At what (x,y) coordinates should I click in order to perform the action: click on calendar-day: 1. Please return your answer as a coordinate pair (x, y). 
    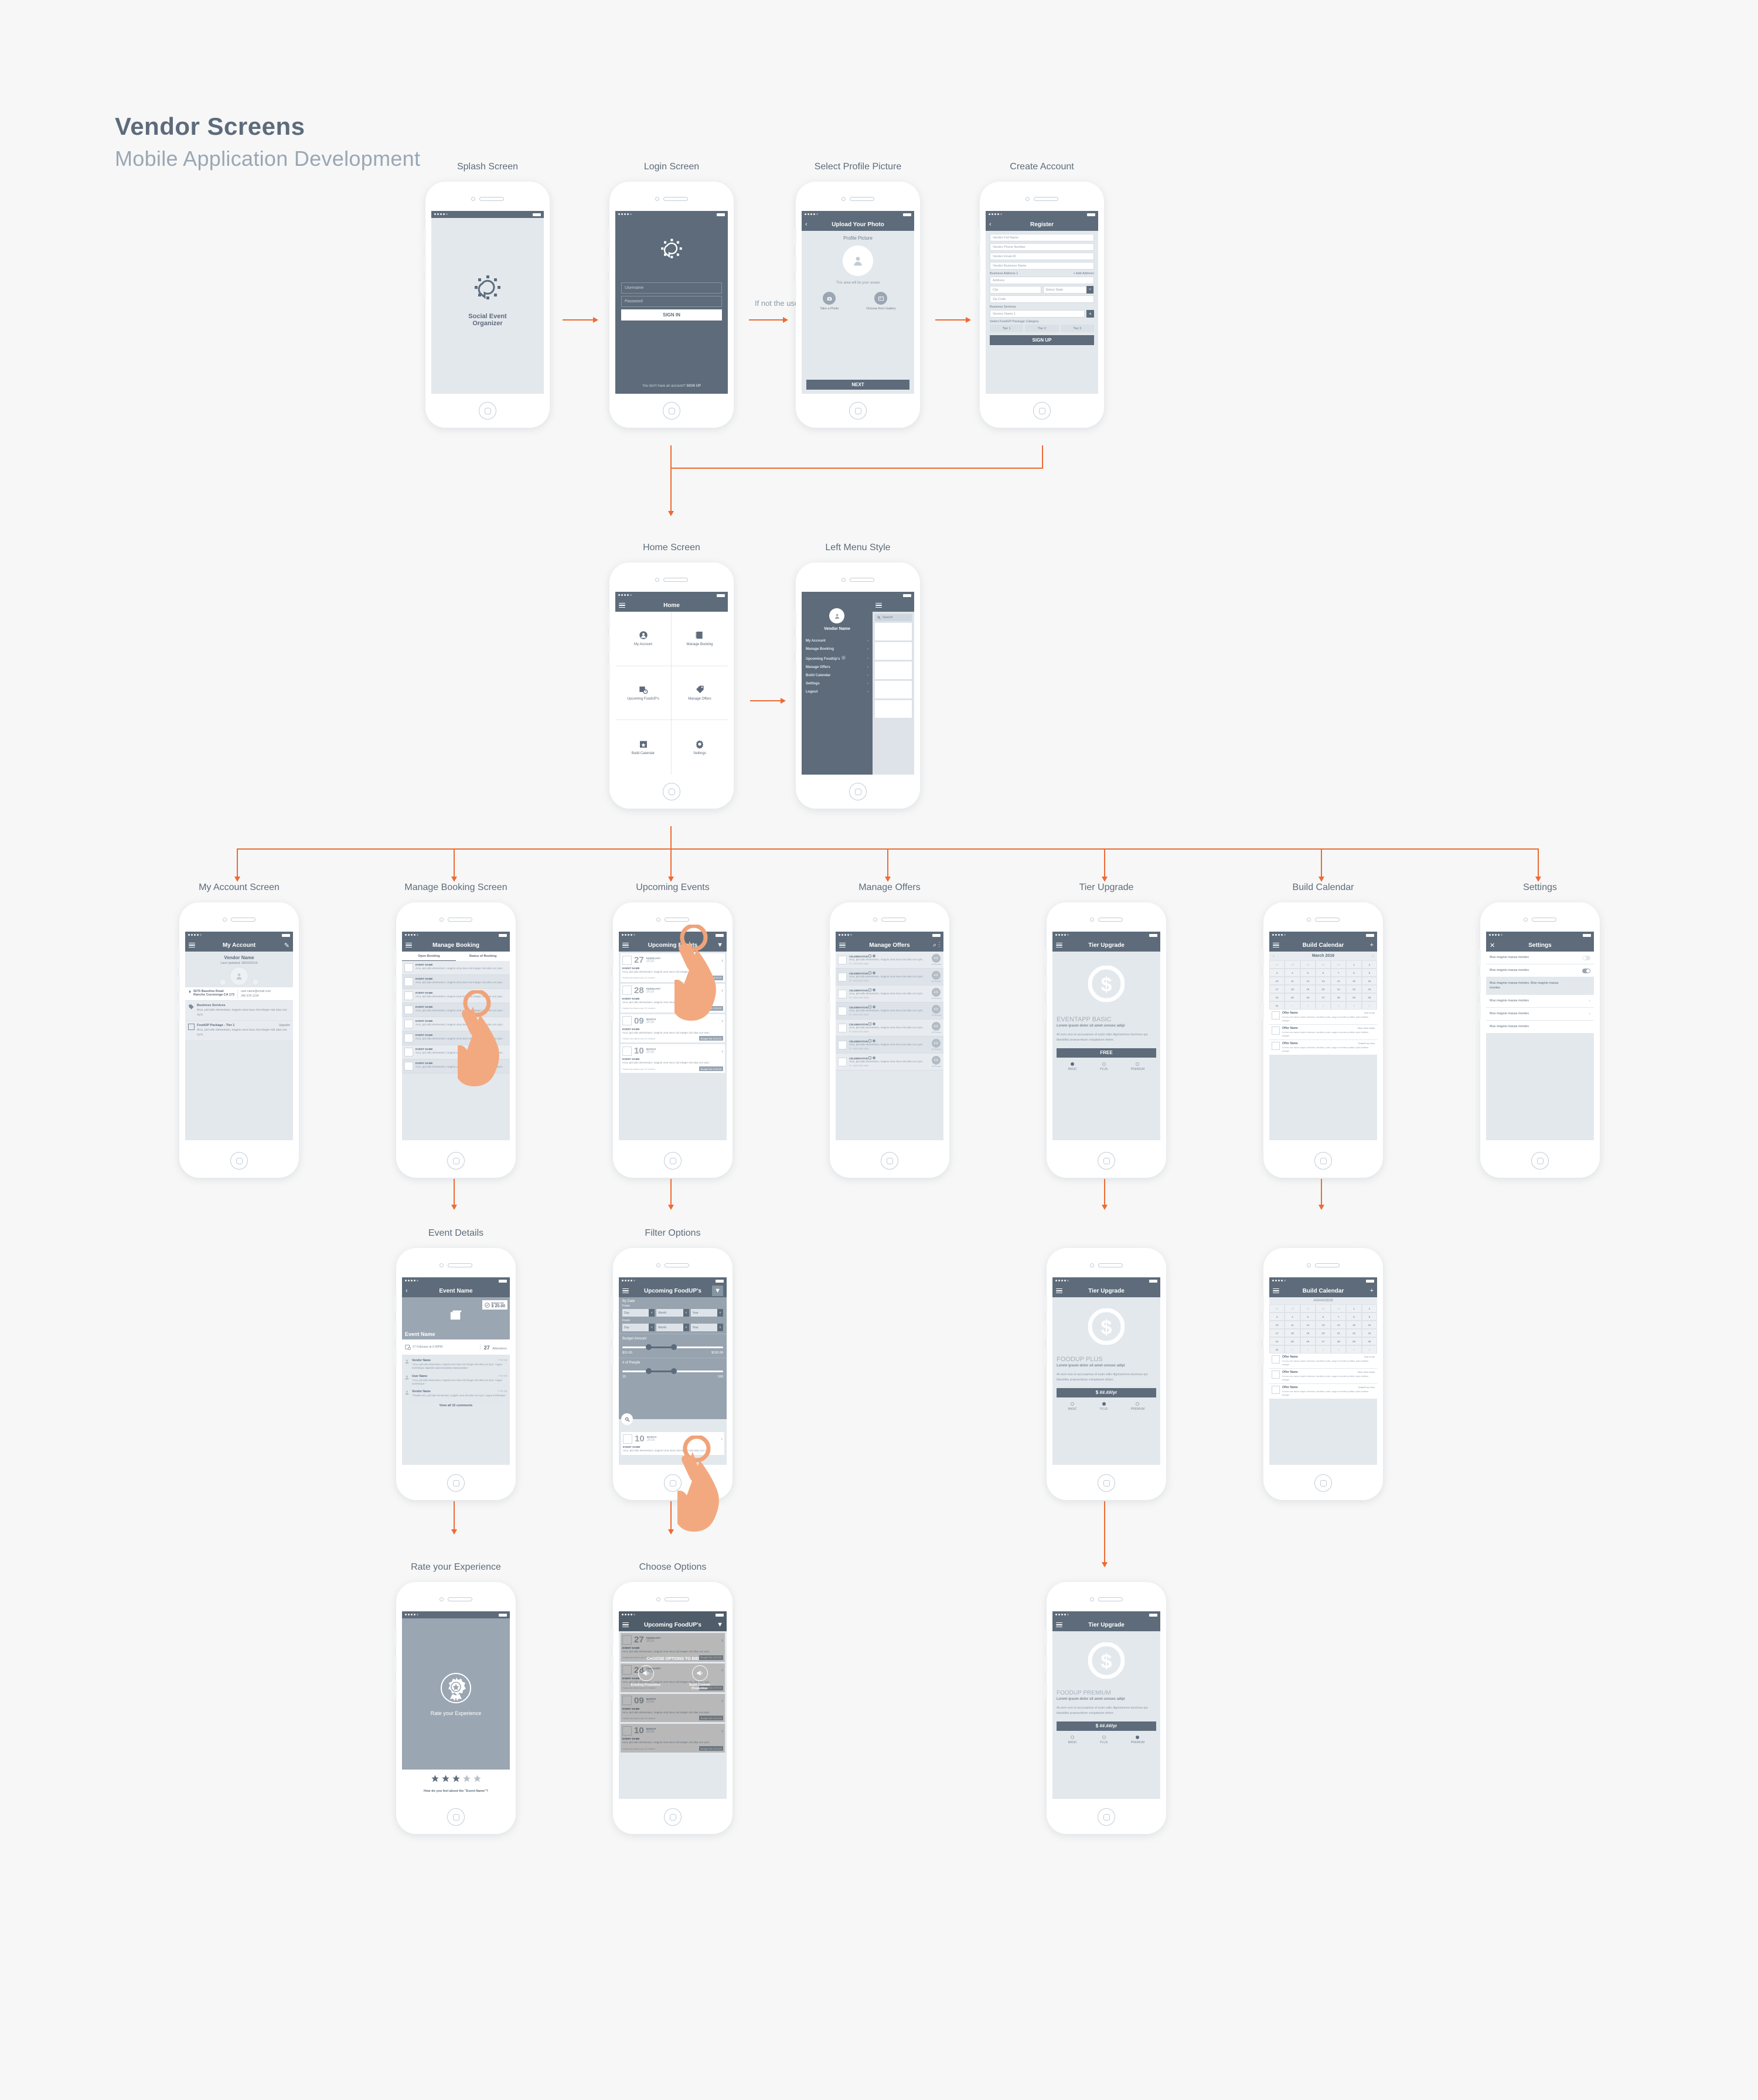
    Looking at the image, I should click on (1292, 1350).